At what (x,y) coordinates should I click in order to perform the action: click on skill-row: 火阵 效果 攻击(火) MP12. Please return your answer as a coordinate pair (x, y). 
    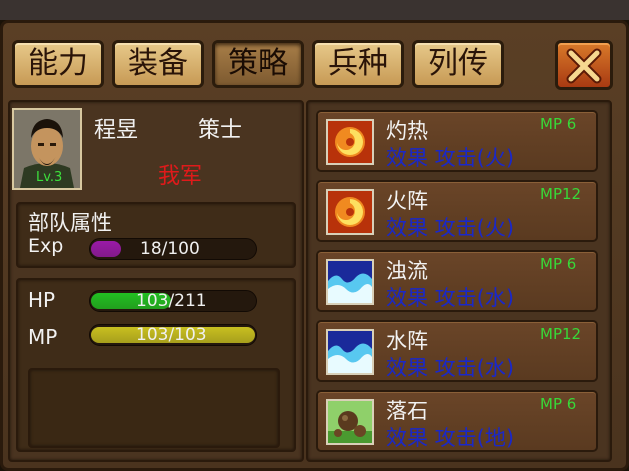
    Looking at the image, I should click on (457, 211).